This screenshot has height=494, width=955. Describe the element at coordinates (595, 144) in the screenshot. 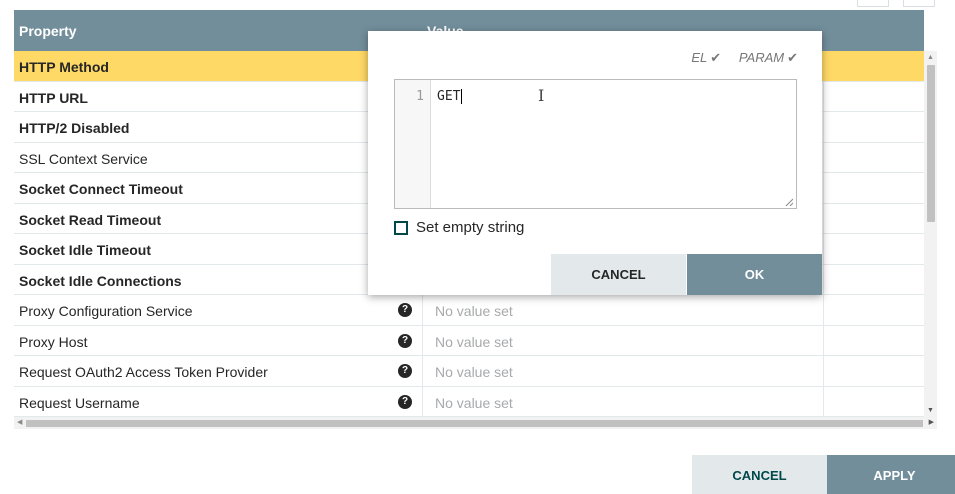

I see `value-editor: 1 GET I` at that location.